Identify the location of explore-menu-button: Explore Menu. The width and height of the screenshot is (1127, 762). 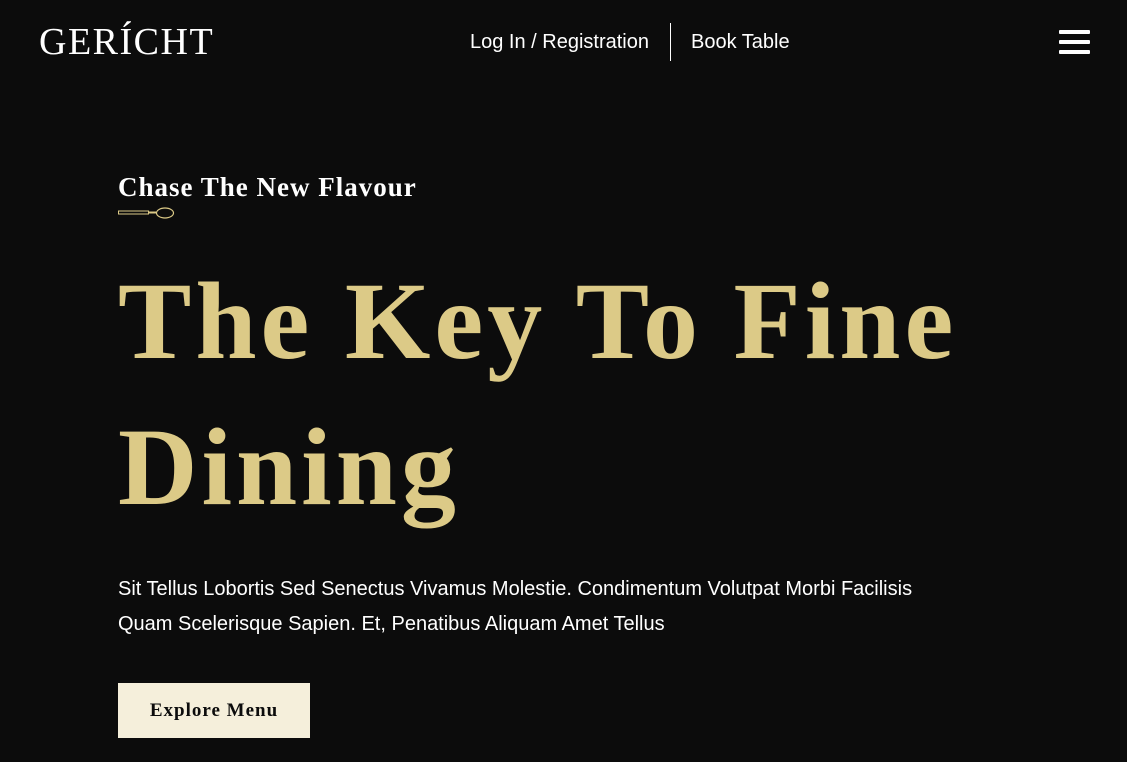
(214, 710).